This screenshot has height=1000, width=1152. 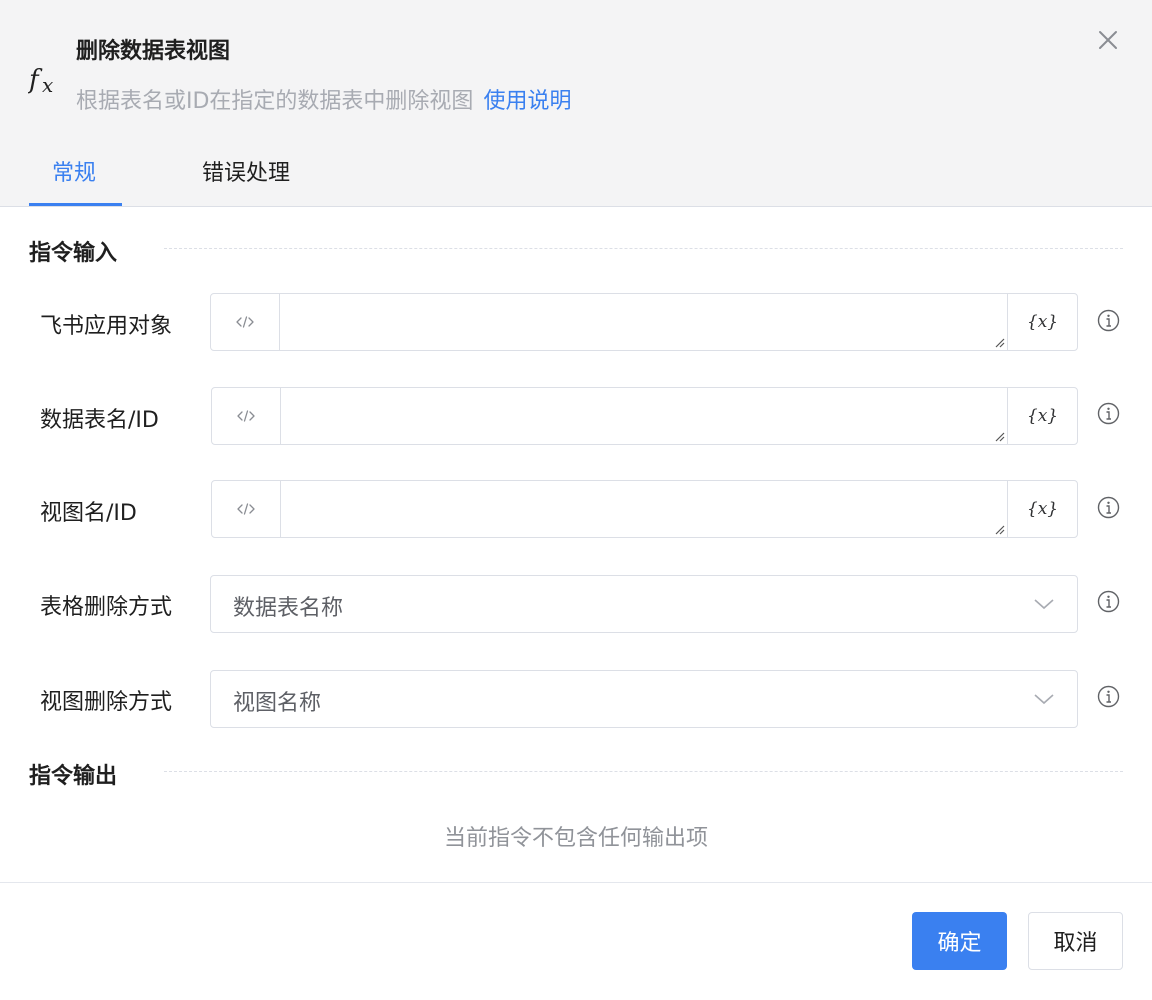 I want to click on table-delete-mode-select: 数据表名称, so click(x=644, y=604).